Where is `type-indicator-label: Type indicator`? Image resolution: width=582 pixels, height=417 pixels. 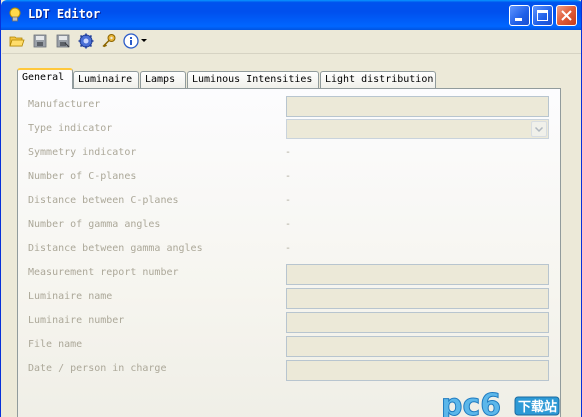 type-indicator-label: Type indicator is located at coordinates (70, 128).